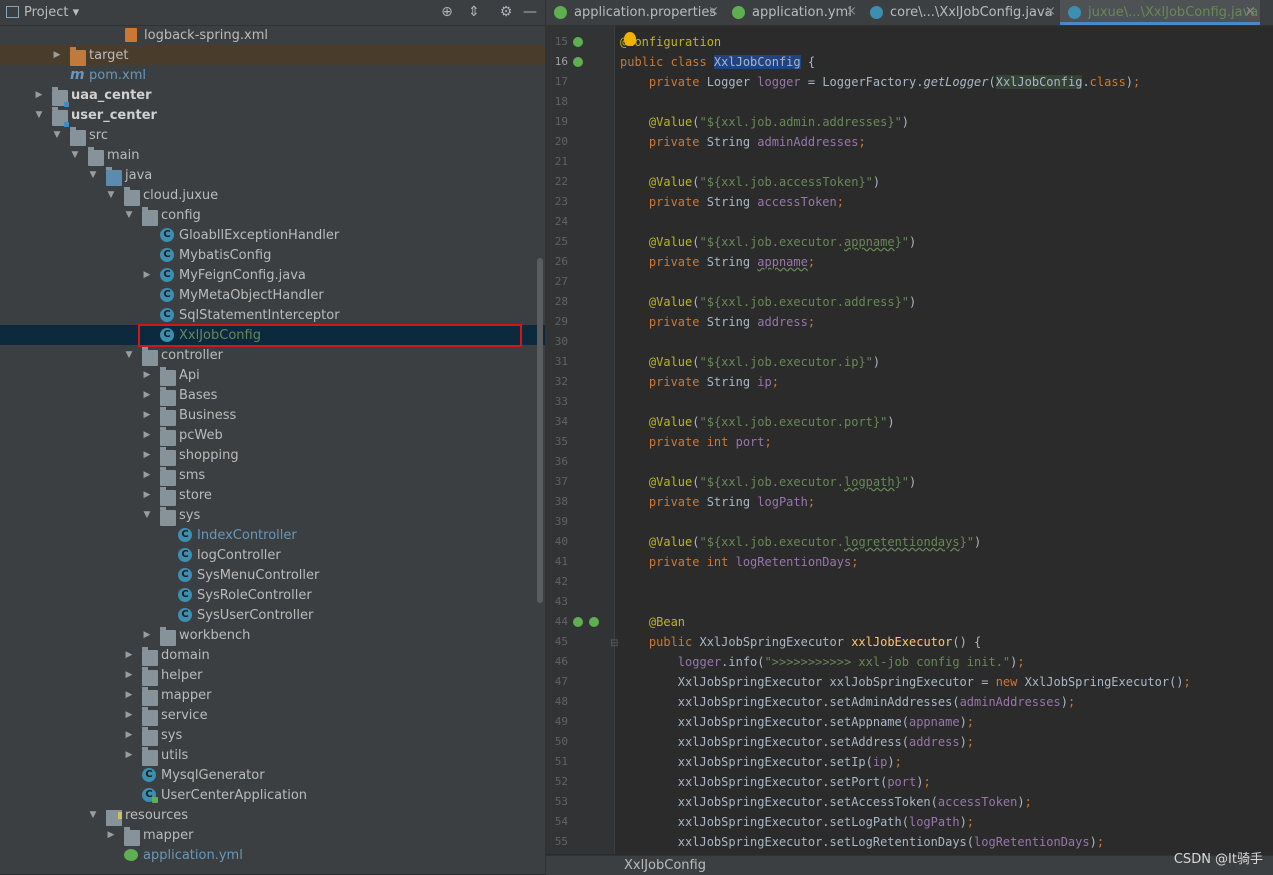  What do you see at coordinates (272, 75) in the screenshot?
I see `tree-item-pom-xml: m pom.xml` at bounding box center [272, 75].